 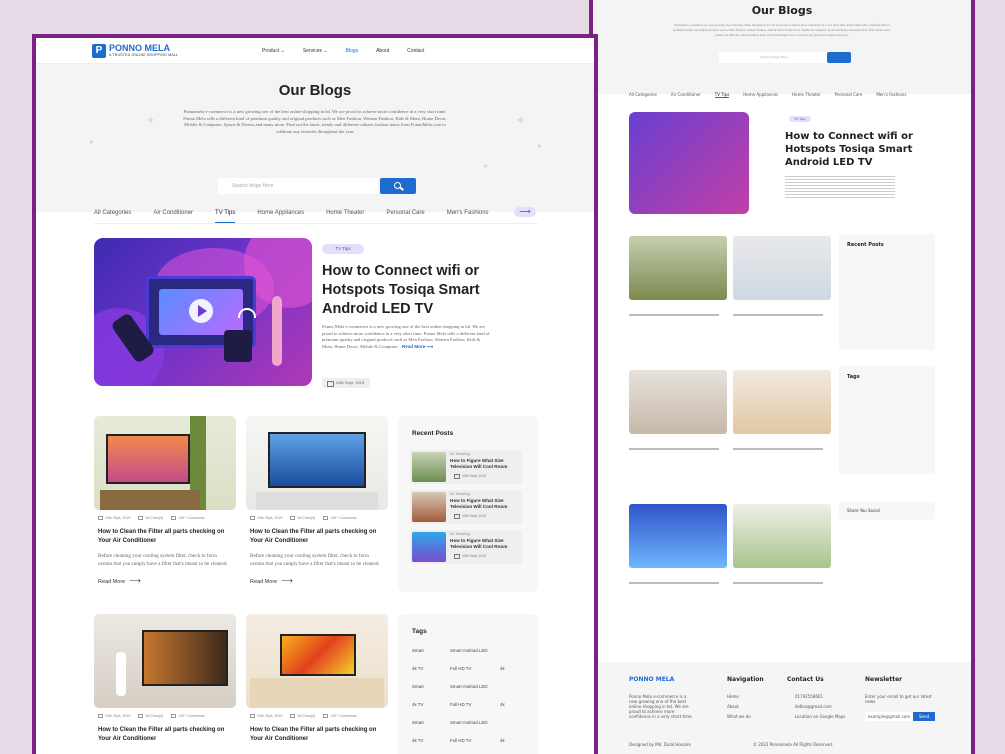 What do you see at coordinates (809, 696) in the screenshot?
I see `footer-phone: 01792558661` at bounding box center [809, 696].